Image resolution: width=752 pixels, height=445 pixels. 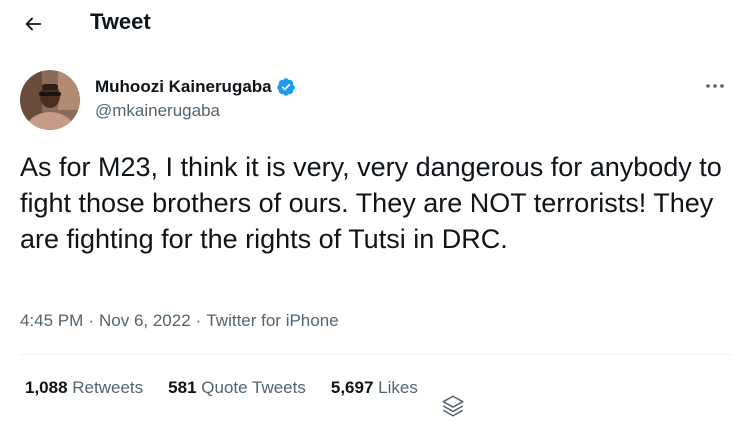 I want to click on avatar-image, so click(x=50, y=100).